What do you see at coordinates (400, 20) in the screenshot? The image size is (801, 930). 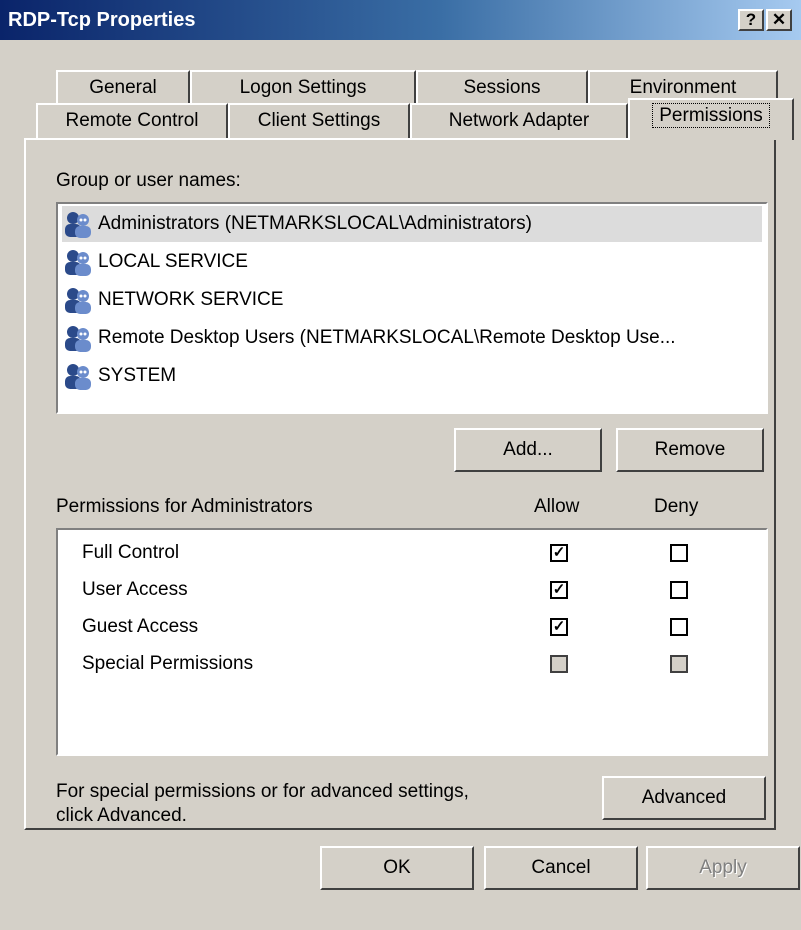 I see `title-bar: RDP-Tcp Properties ? ✕` at bounding box center [400, 20].